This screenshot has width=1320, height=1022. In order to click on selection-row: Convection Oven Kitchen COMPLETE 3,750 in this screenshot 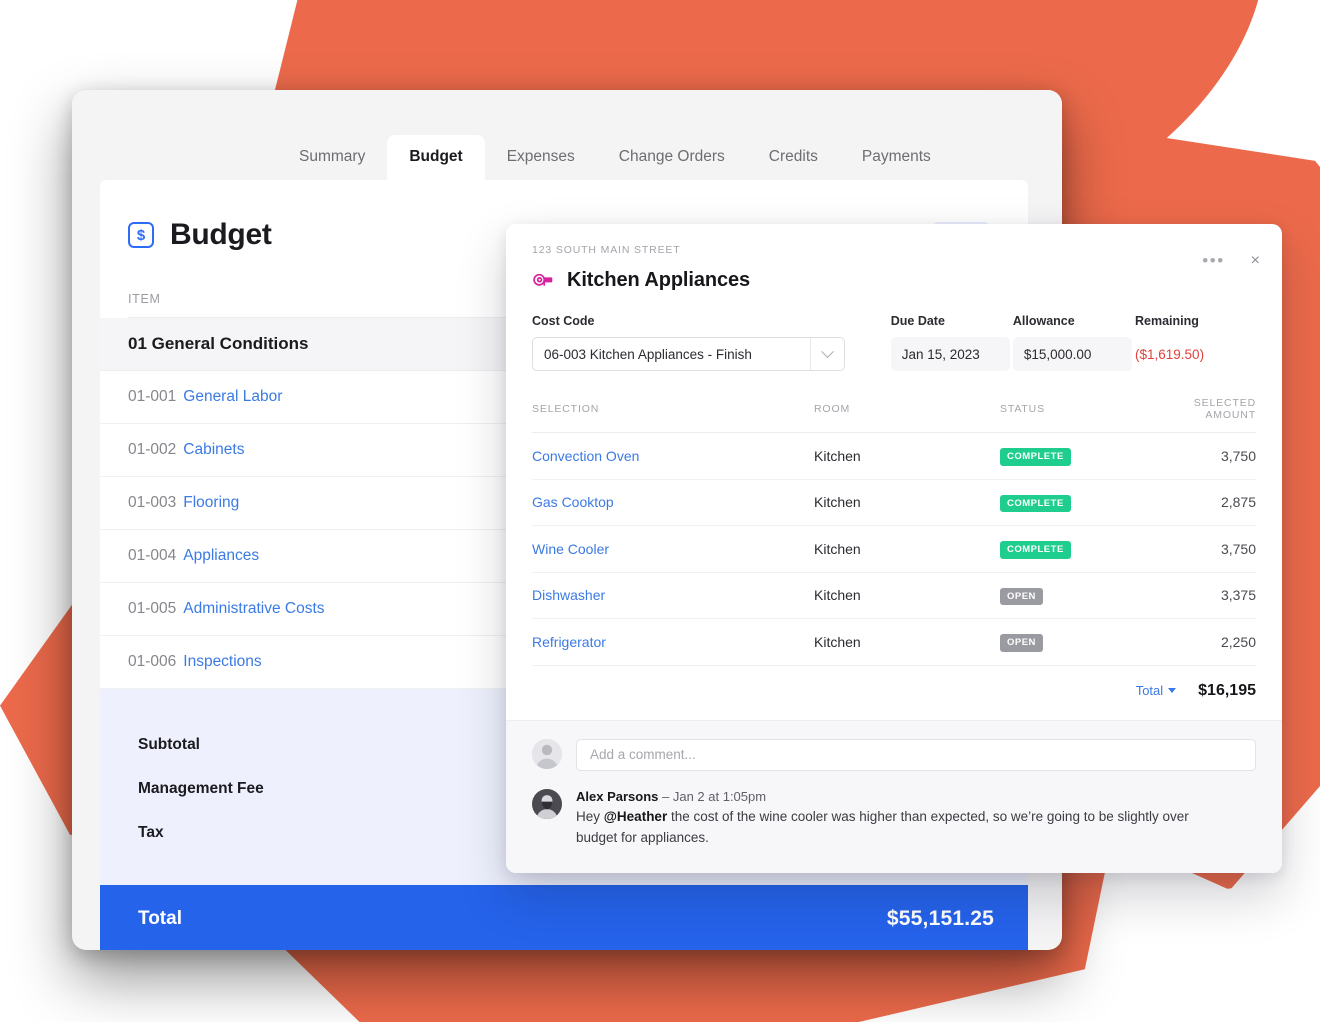, I will do `click(894, 456)`.